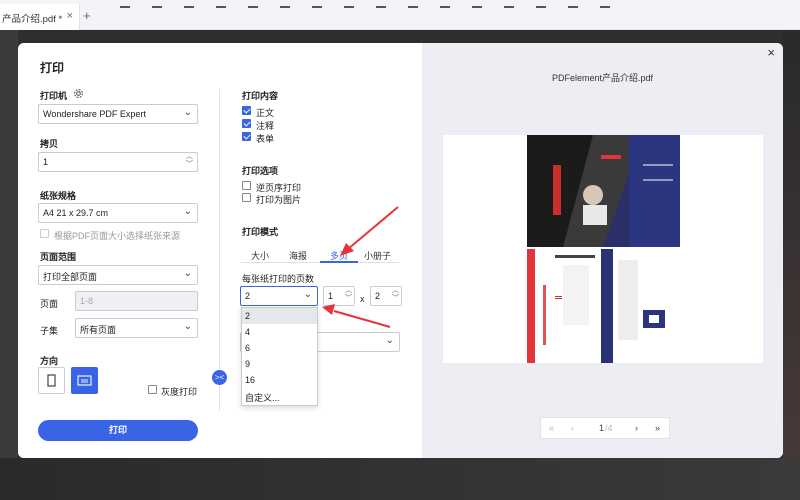 The image size is (800, 500). Describe the element at coordinates (278, 279) in the screenshot. I see `pages-per-sheet-label: 每张纸打印的页数` at that location.